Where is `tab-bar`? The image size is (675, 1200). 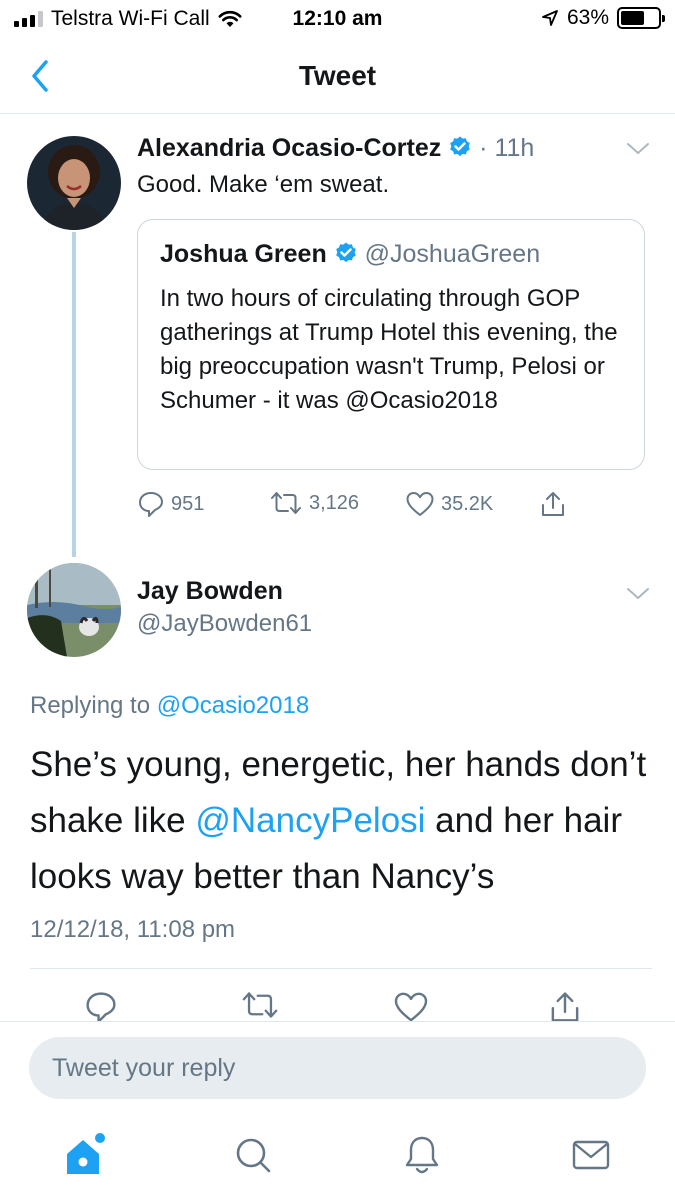
tab-bar is located at coordinates (337, 1157).